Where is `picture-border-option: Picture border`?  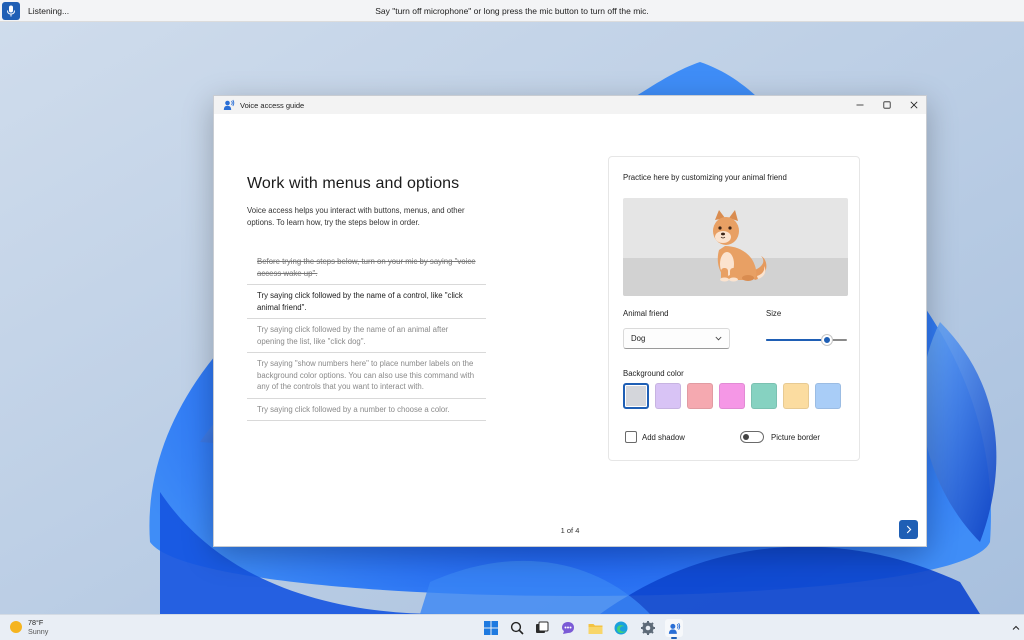 picture-border-option: Picture border is located at coordinates (780, 437).